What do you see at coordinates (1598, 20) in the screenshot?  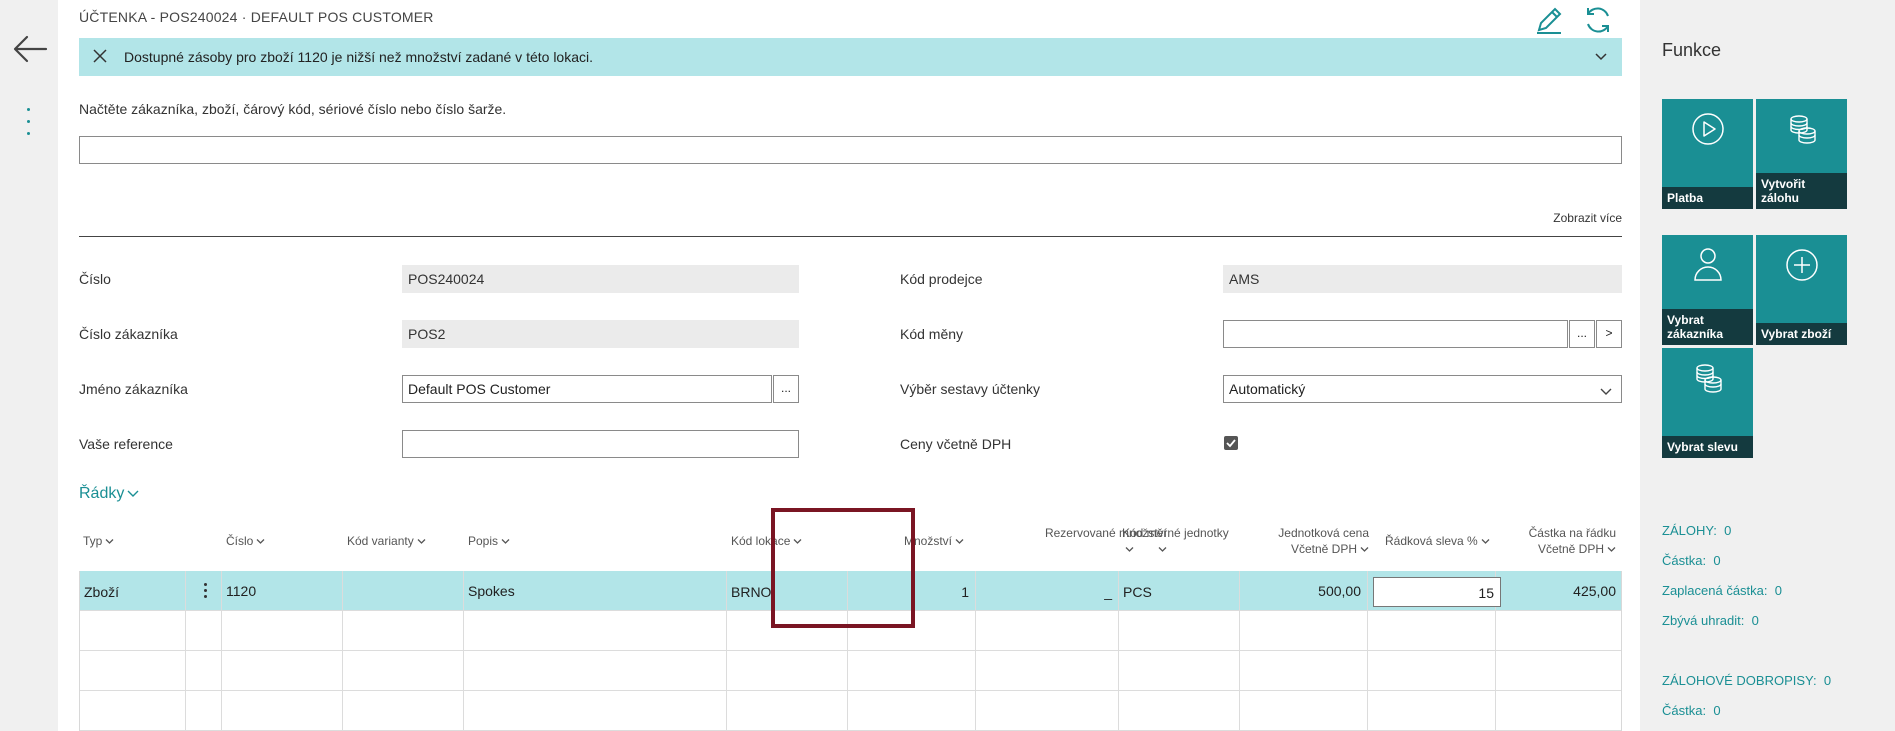 I see `refresh-icon` at bounding box center [1598, 20].